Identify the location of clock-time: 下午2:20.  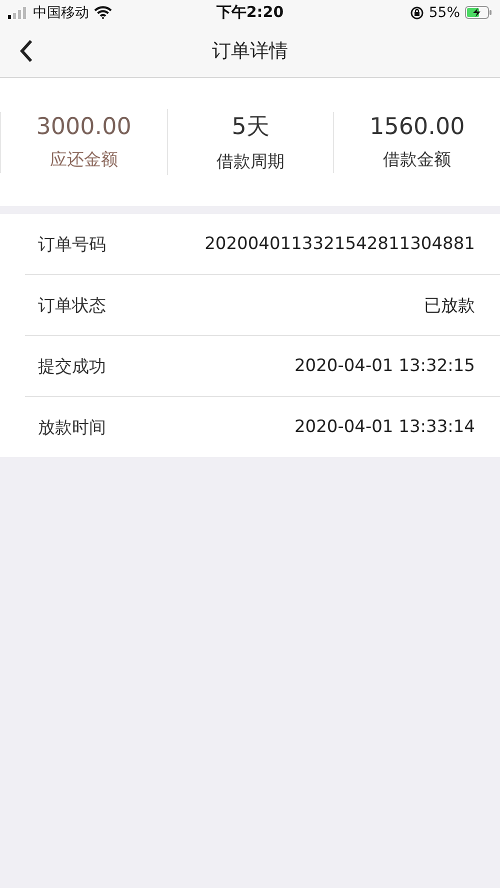
(250, 12).